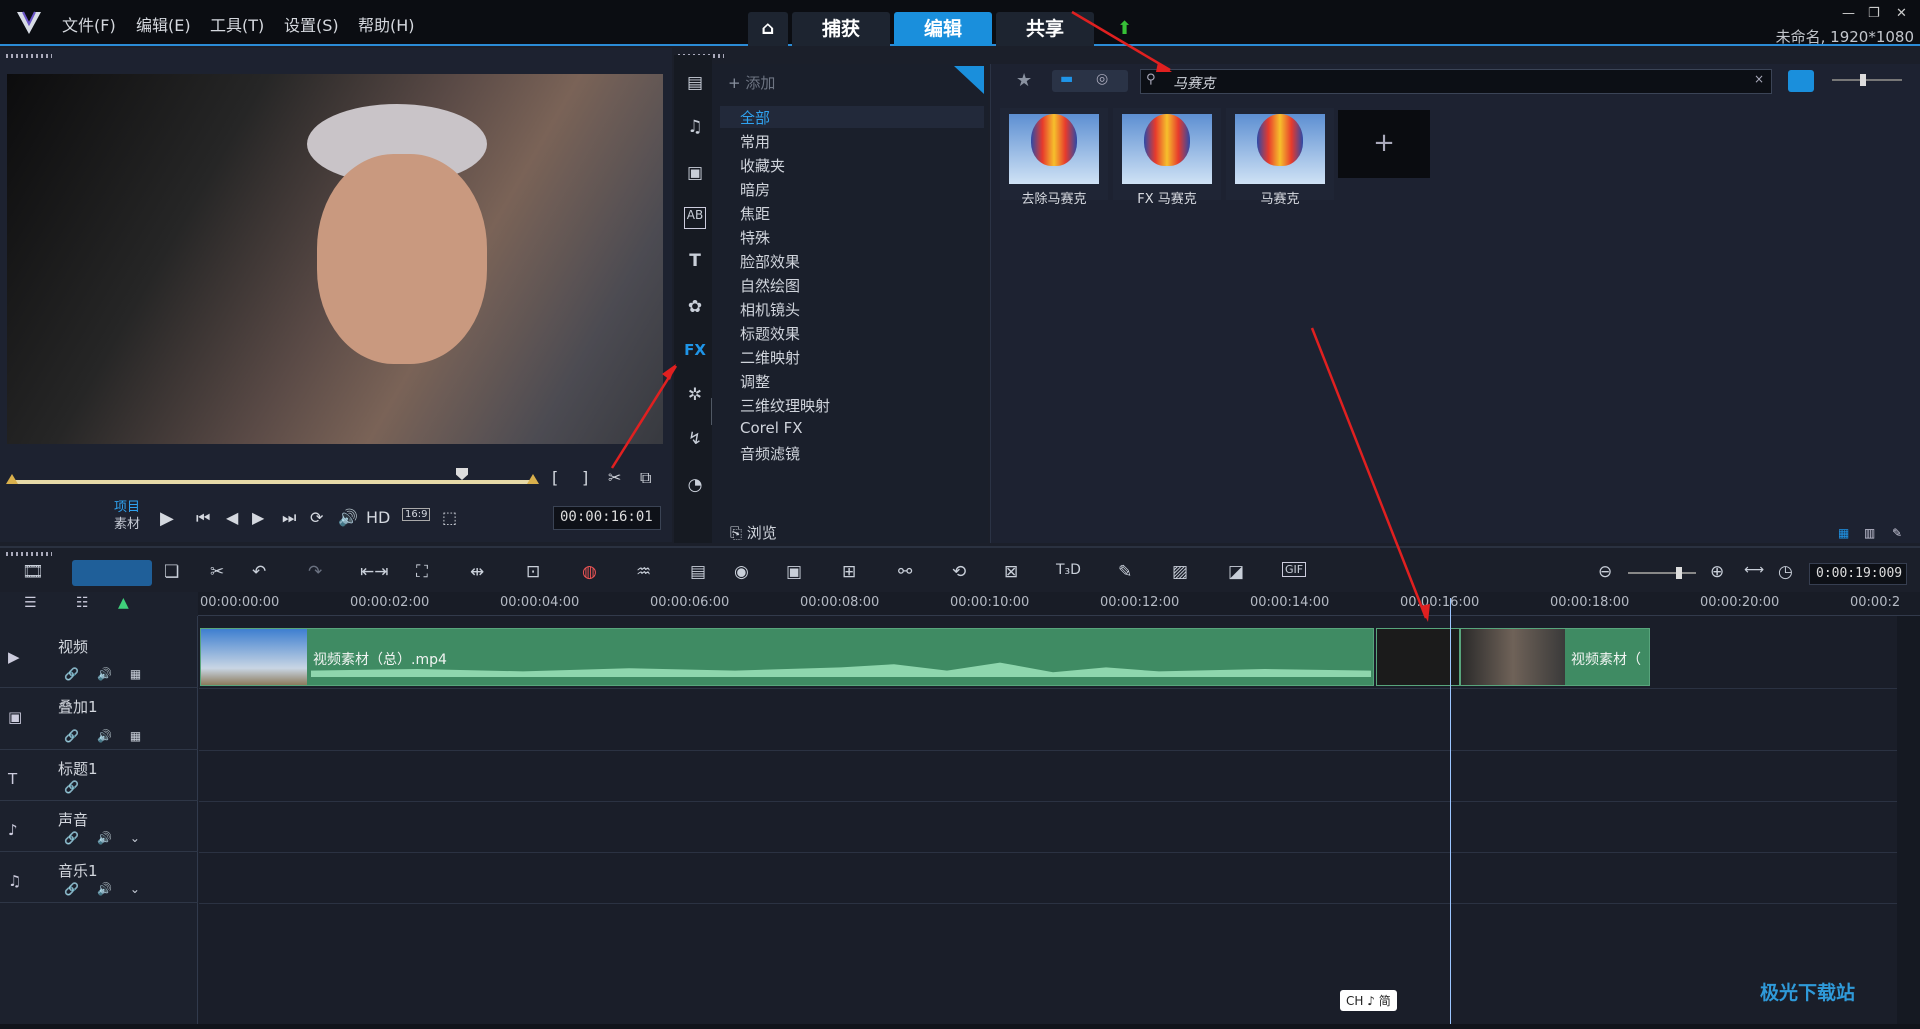  What do you see at coordinates (644, 417) in the screenshot?
I see `arrow-to-fx` at bounding box center [644, 417].